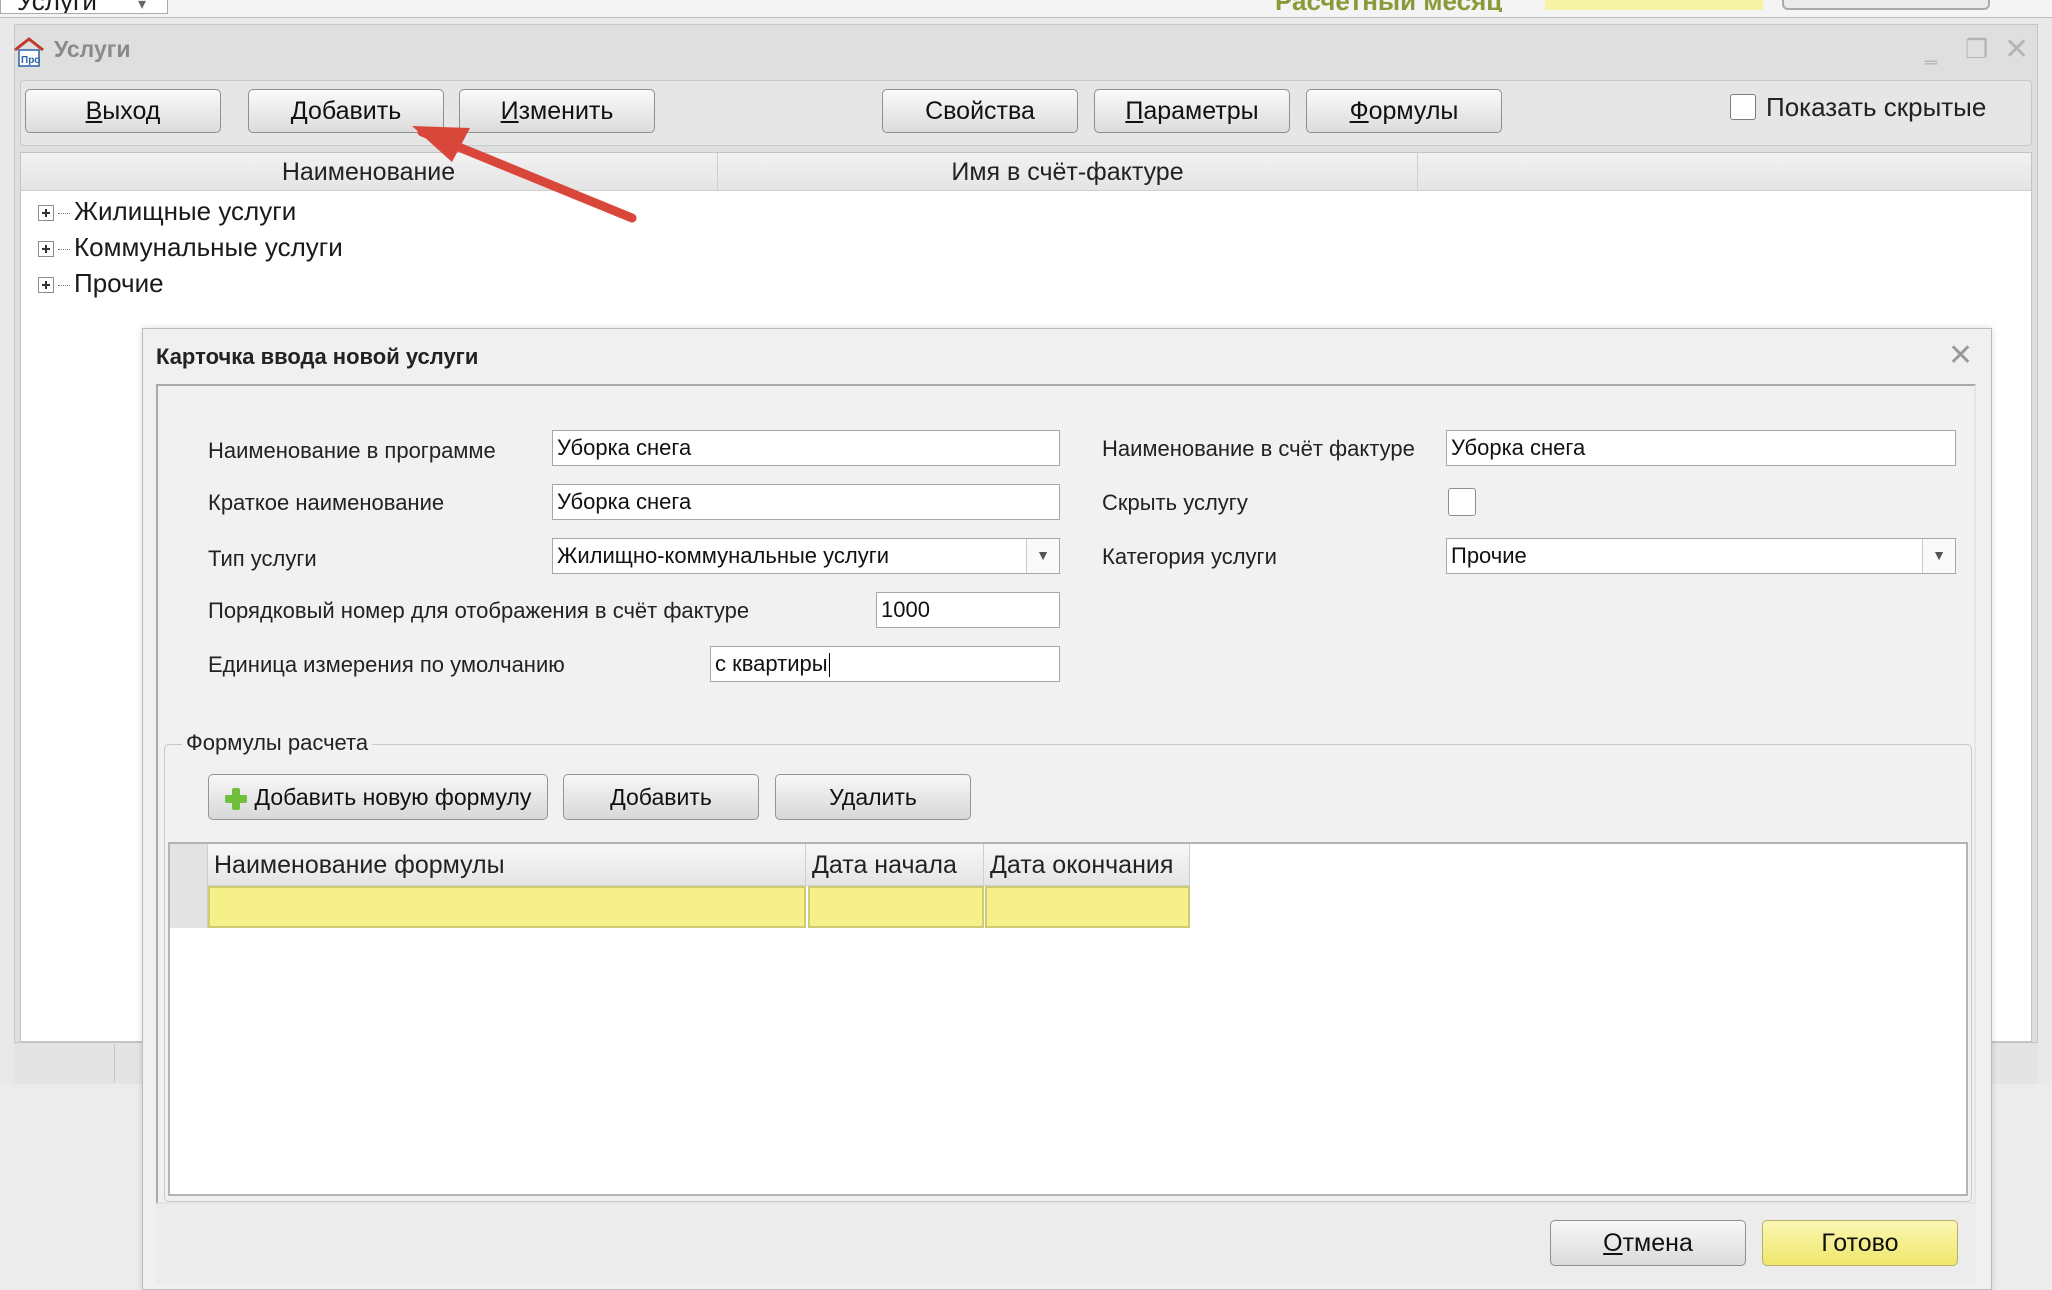  I want to click on invoice-name-input: Уборка снега, so click(1701, 448).